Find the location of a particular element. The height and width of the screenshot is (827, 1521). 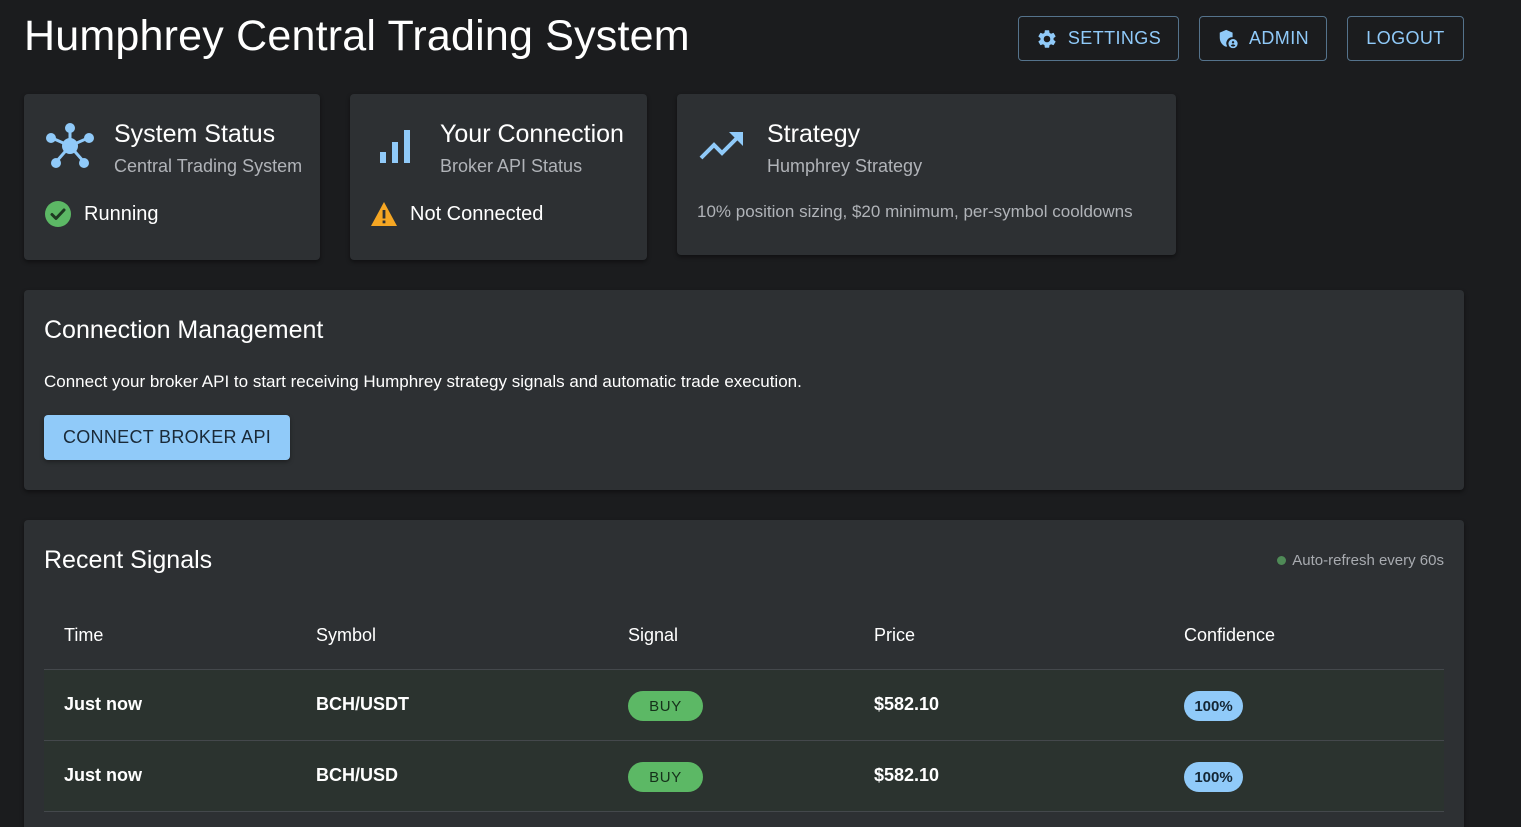

app-title: Humphrey Central Trading System is located at coordinates (357, 36).